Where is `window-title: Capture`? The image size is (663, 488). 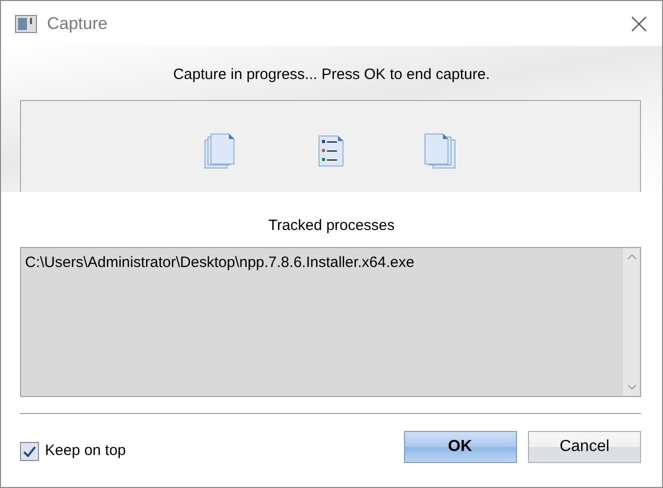
window-title: Capture is located at coordinates (77, 23).